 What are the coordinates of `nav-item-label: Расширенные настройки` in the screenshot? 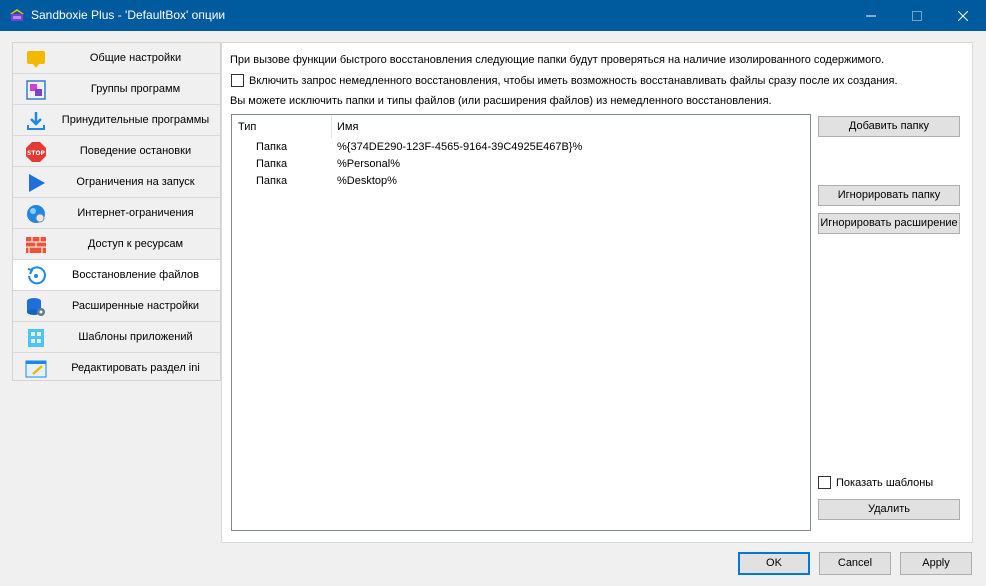 It's located at (135, 306).